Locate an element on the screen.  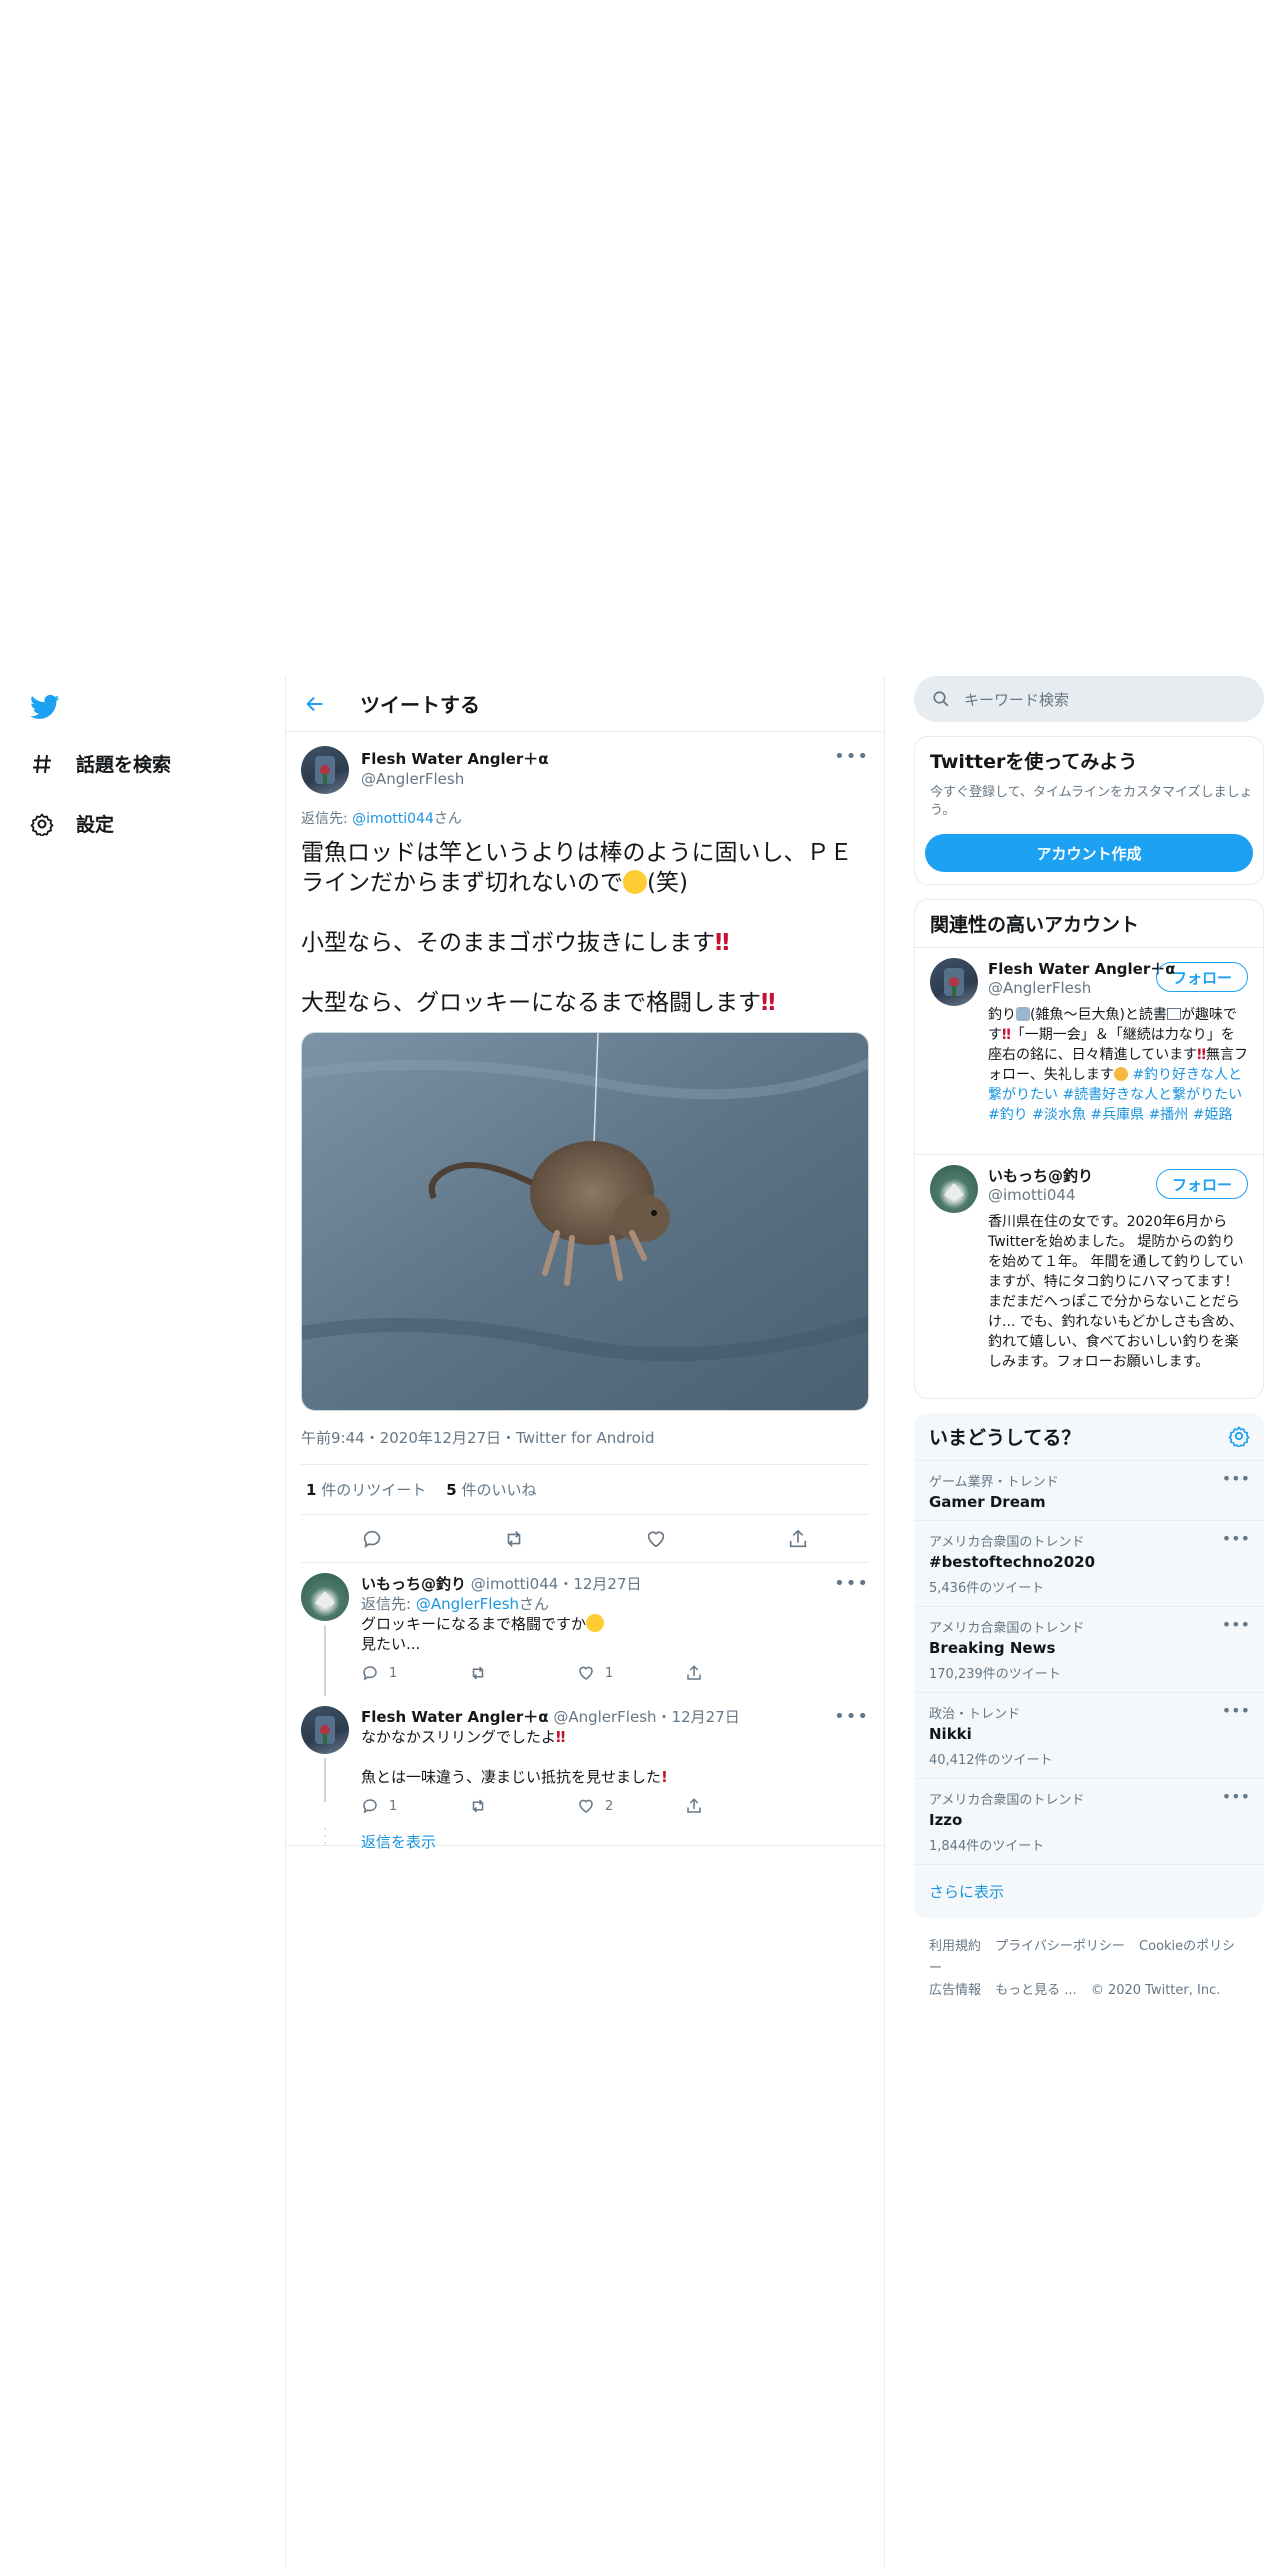
trend-context: アメリカ合衆国のトレンド is located at coordinates (1007, 1628).